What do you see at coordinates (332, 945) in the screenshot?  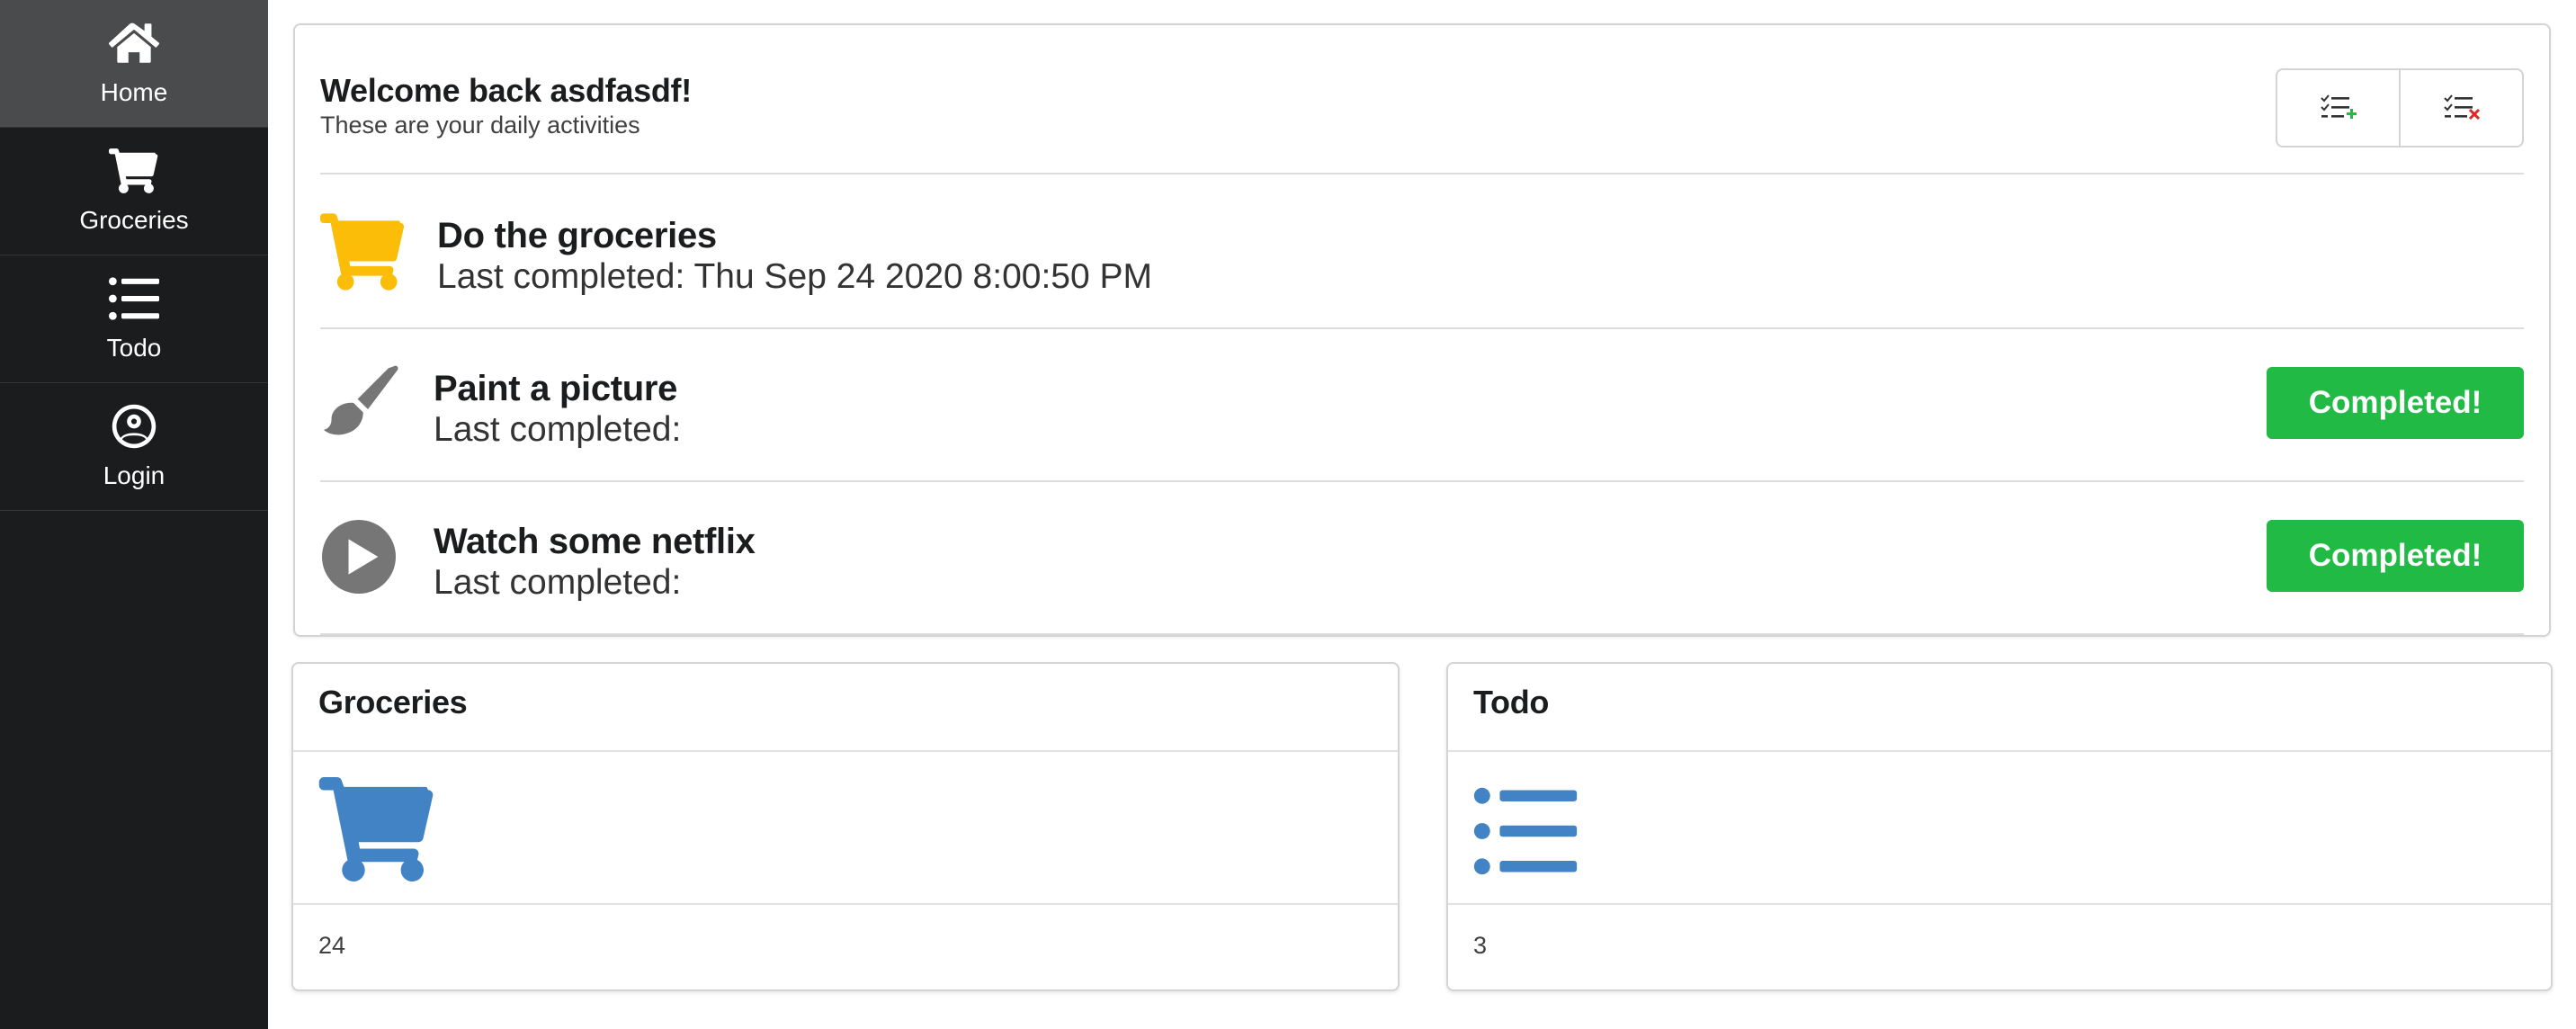 I see `card-count: 24` at bounding box center [332, 945].